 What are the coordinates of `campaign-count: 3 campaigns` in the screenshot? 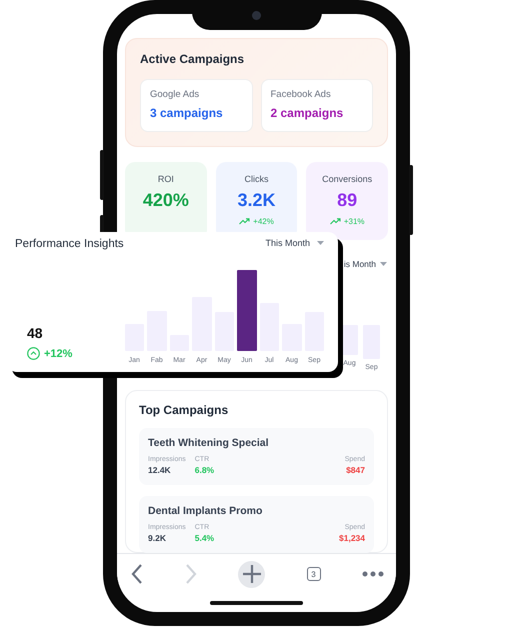 It's located at (187, 113).